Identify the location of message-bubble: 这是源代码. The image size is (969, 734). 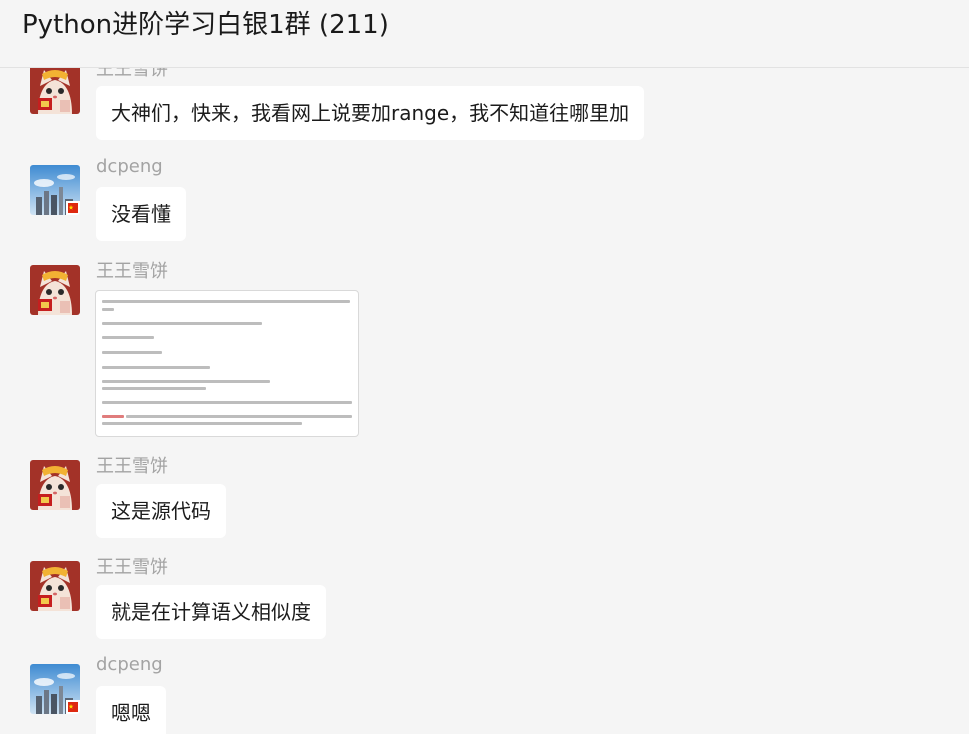
(161, 511).